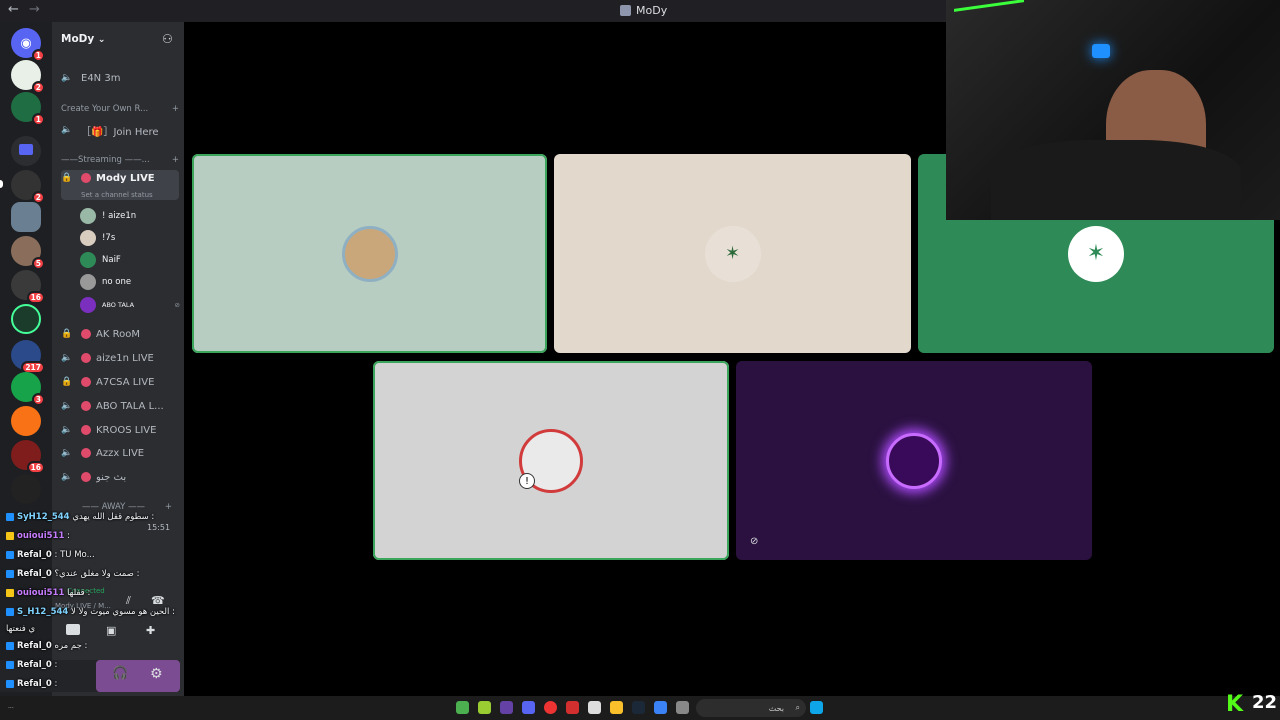  Describe the element at coordinates (594, 707) in the screenshot. I see `calendar-icon` at that location.